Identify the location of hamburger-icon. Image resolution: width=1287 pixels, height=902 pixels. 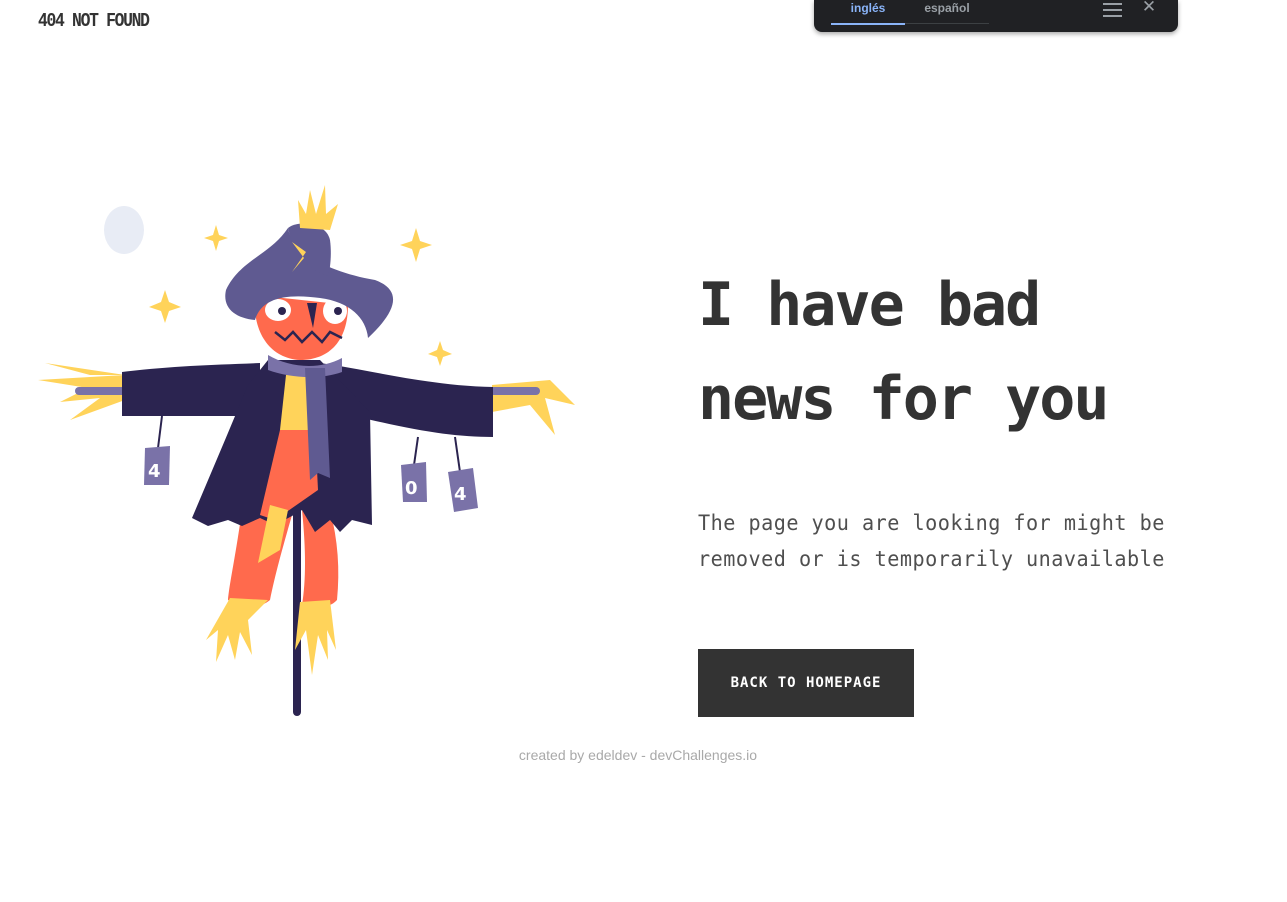
(1112, 9).